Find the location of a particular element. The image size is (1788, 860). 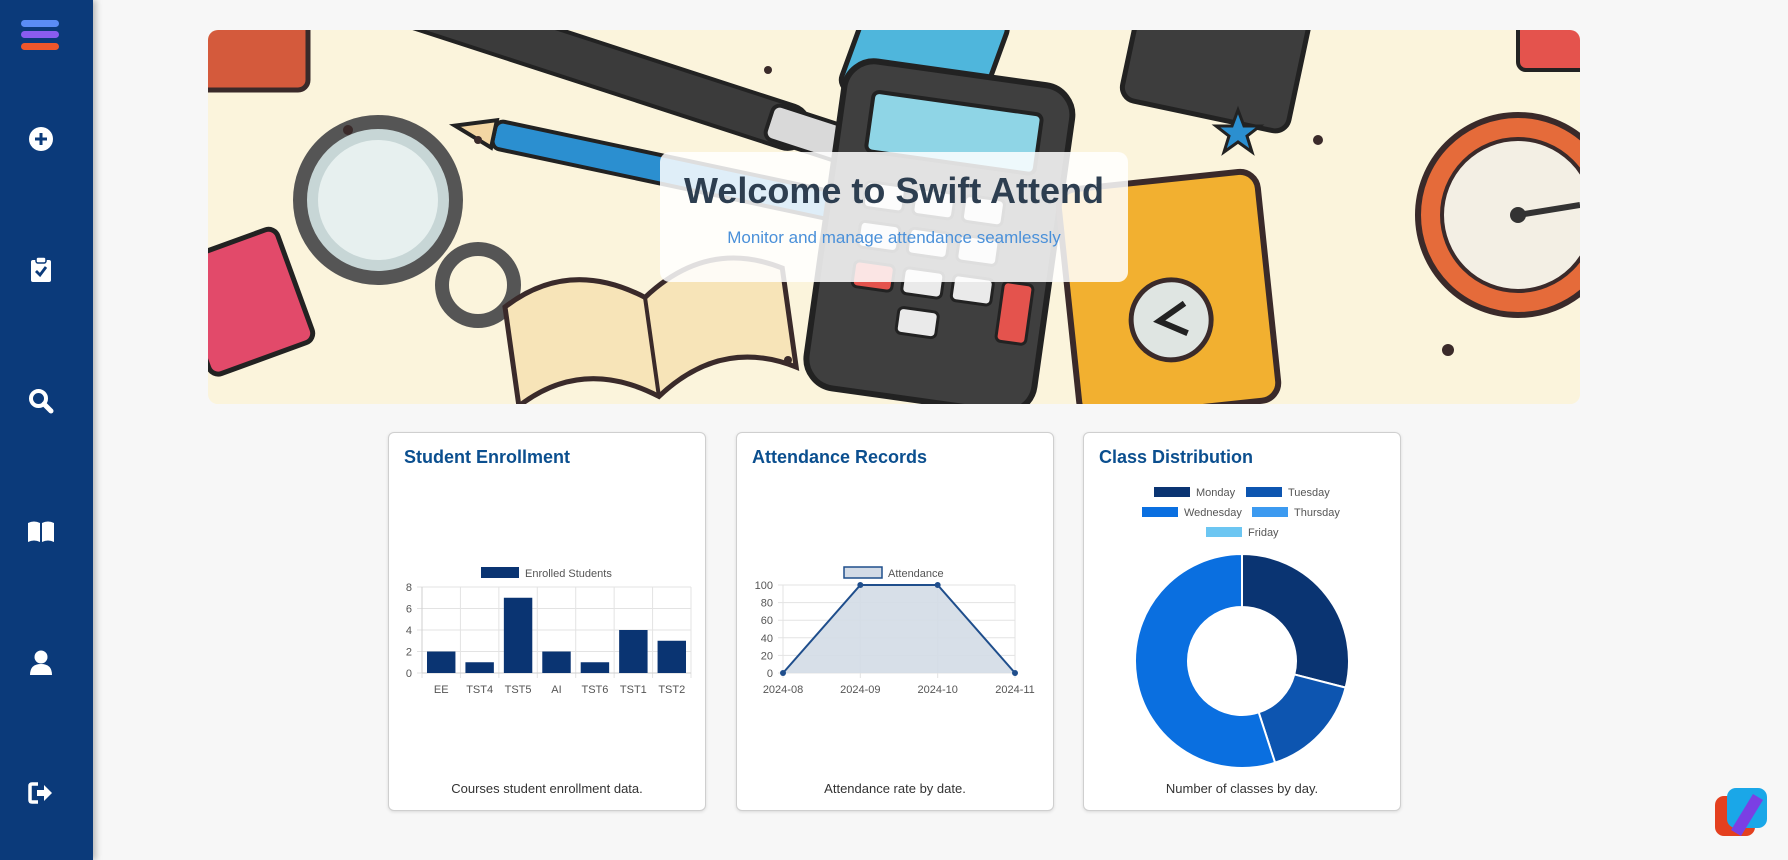

user-icon is located at coordinates (41, 662).